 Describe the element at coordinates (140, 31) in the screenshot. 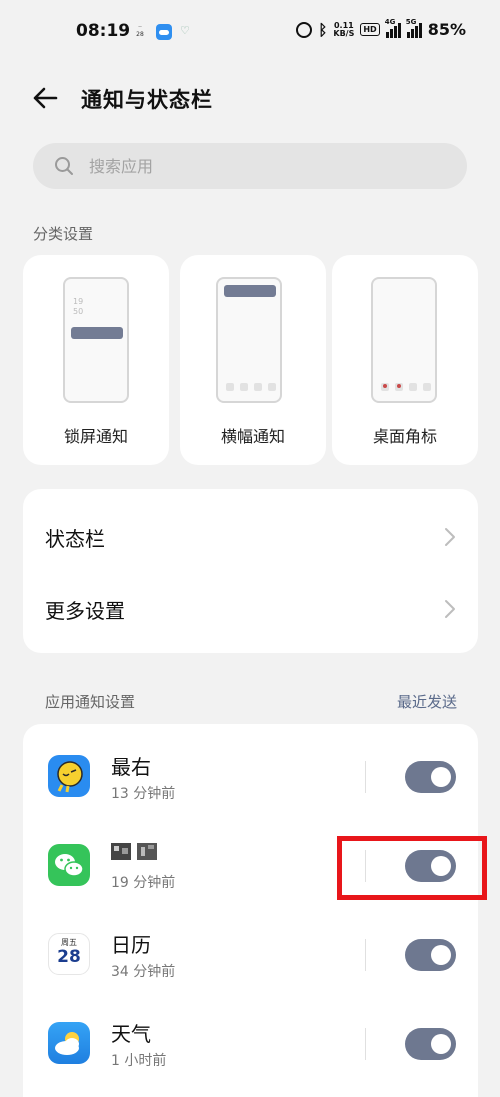

I see `date-notification-icon: ·· 28` at that location.